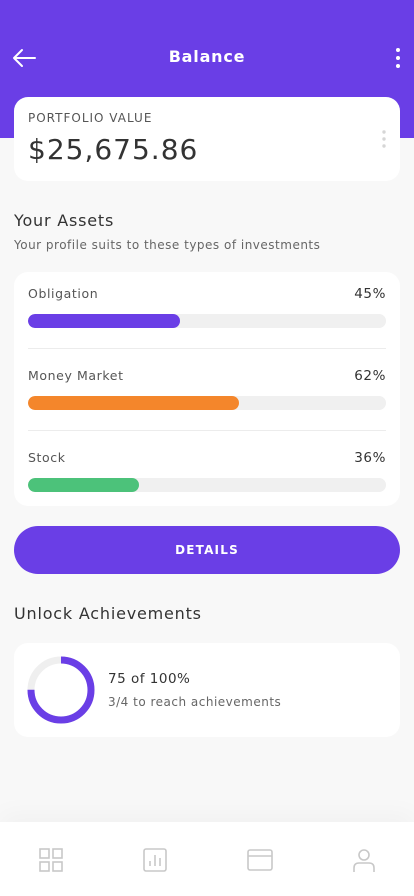 This screenshot has height=896, width=414. Describe the element at coordinates (63, 293) in the screenshot. I see `asset-name: Obligation` at that location.